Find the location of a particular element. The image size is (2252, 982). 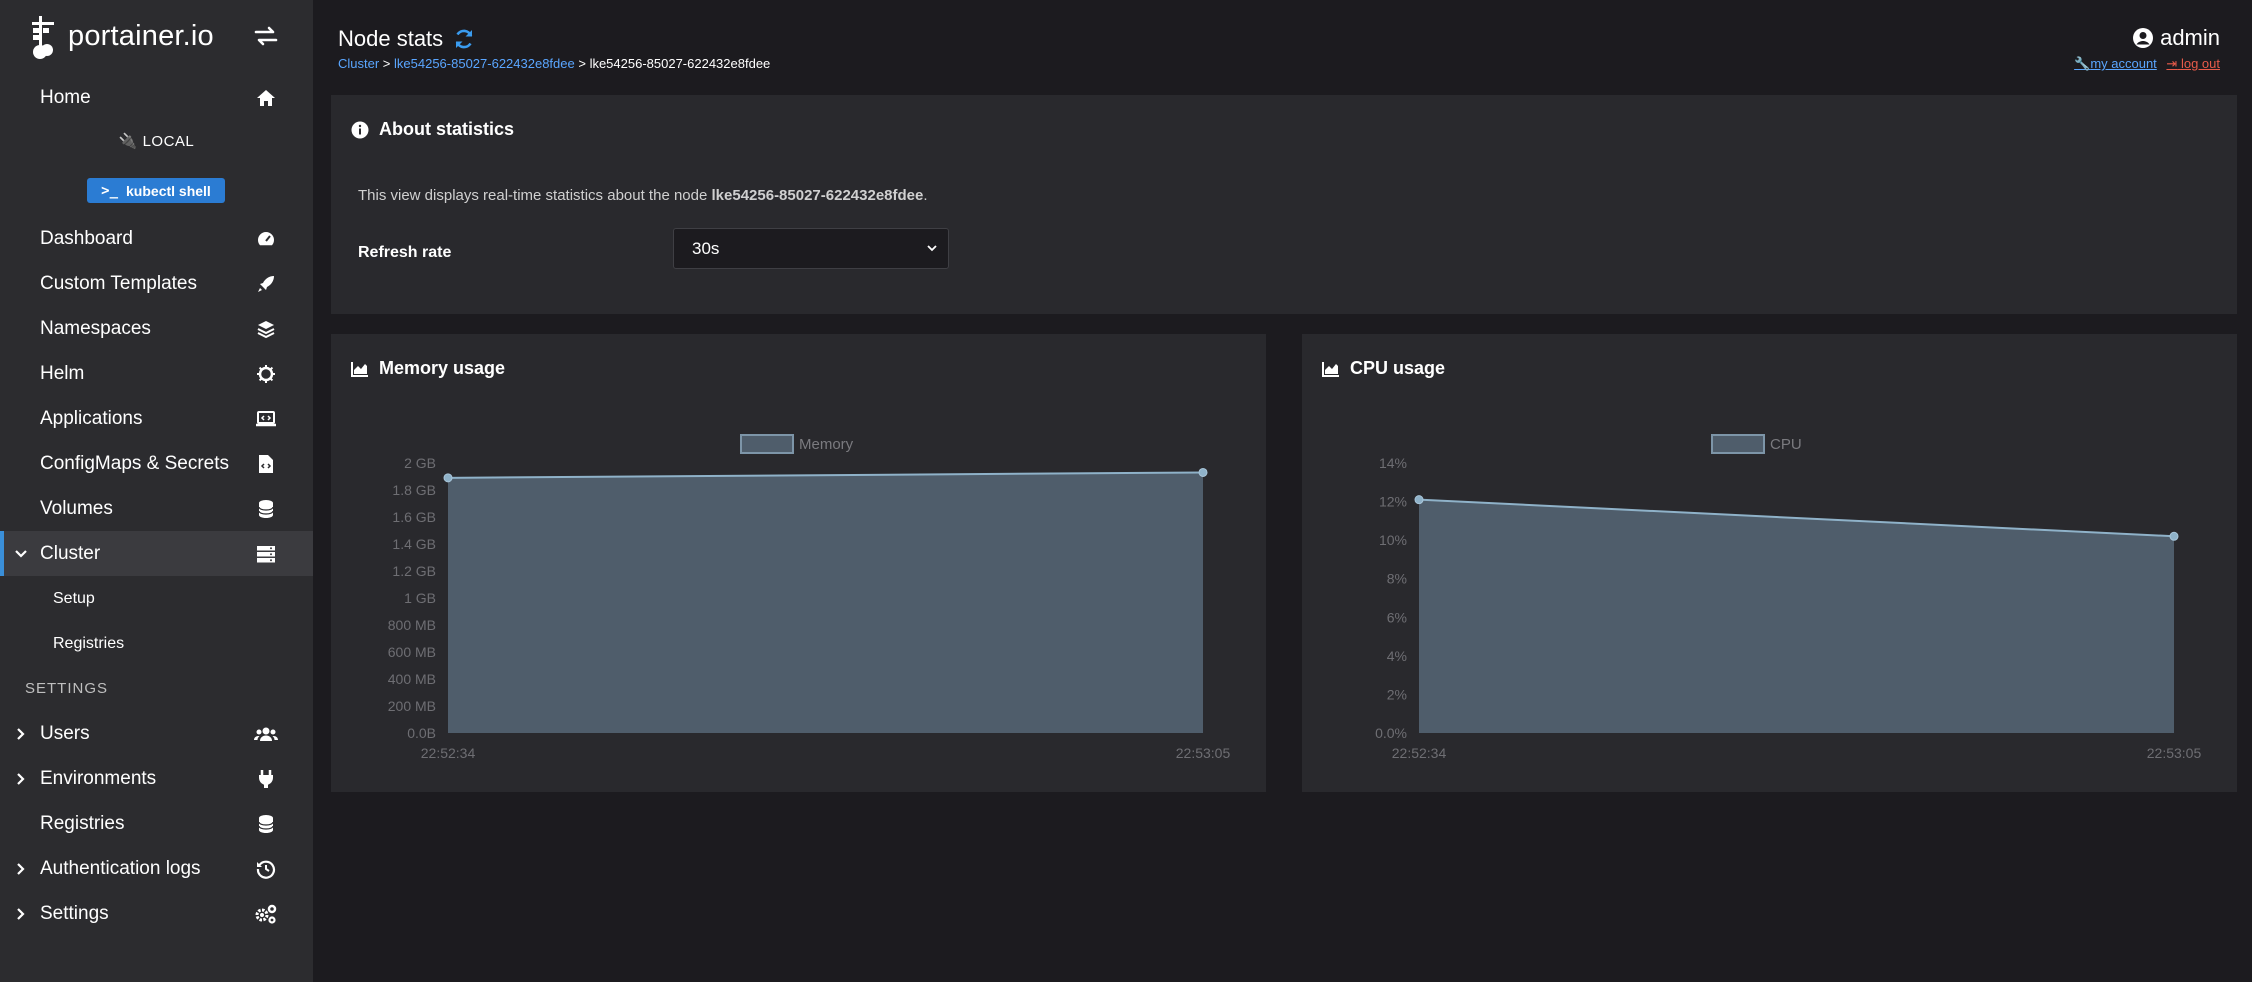

user-circle-icon is located at coordinates (2143, 38).